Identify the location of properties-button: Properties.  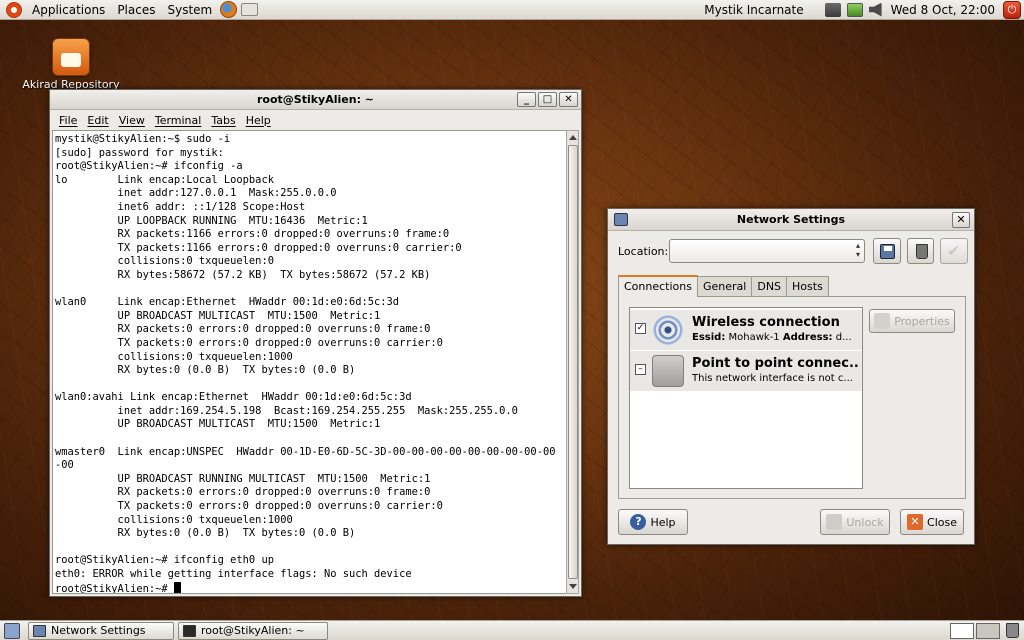
(912, 321).